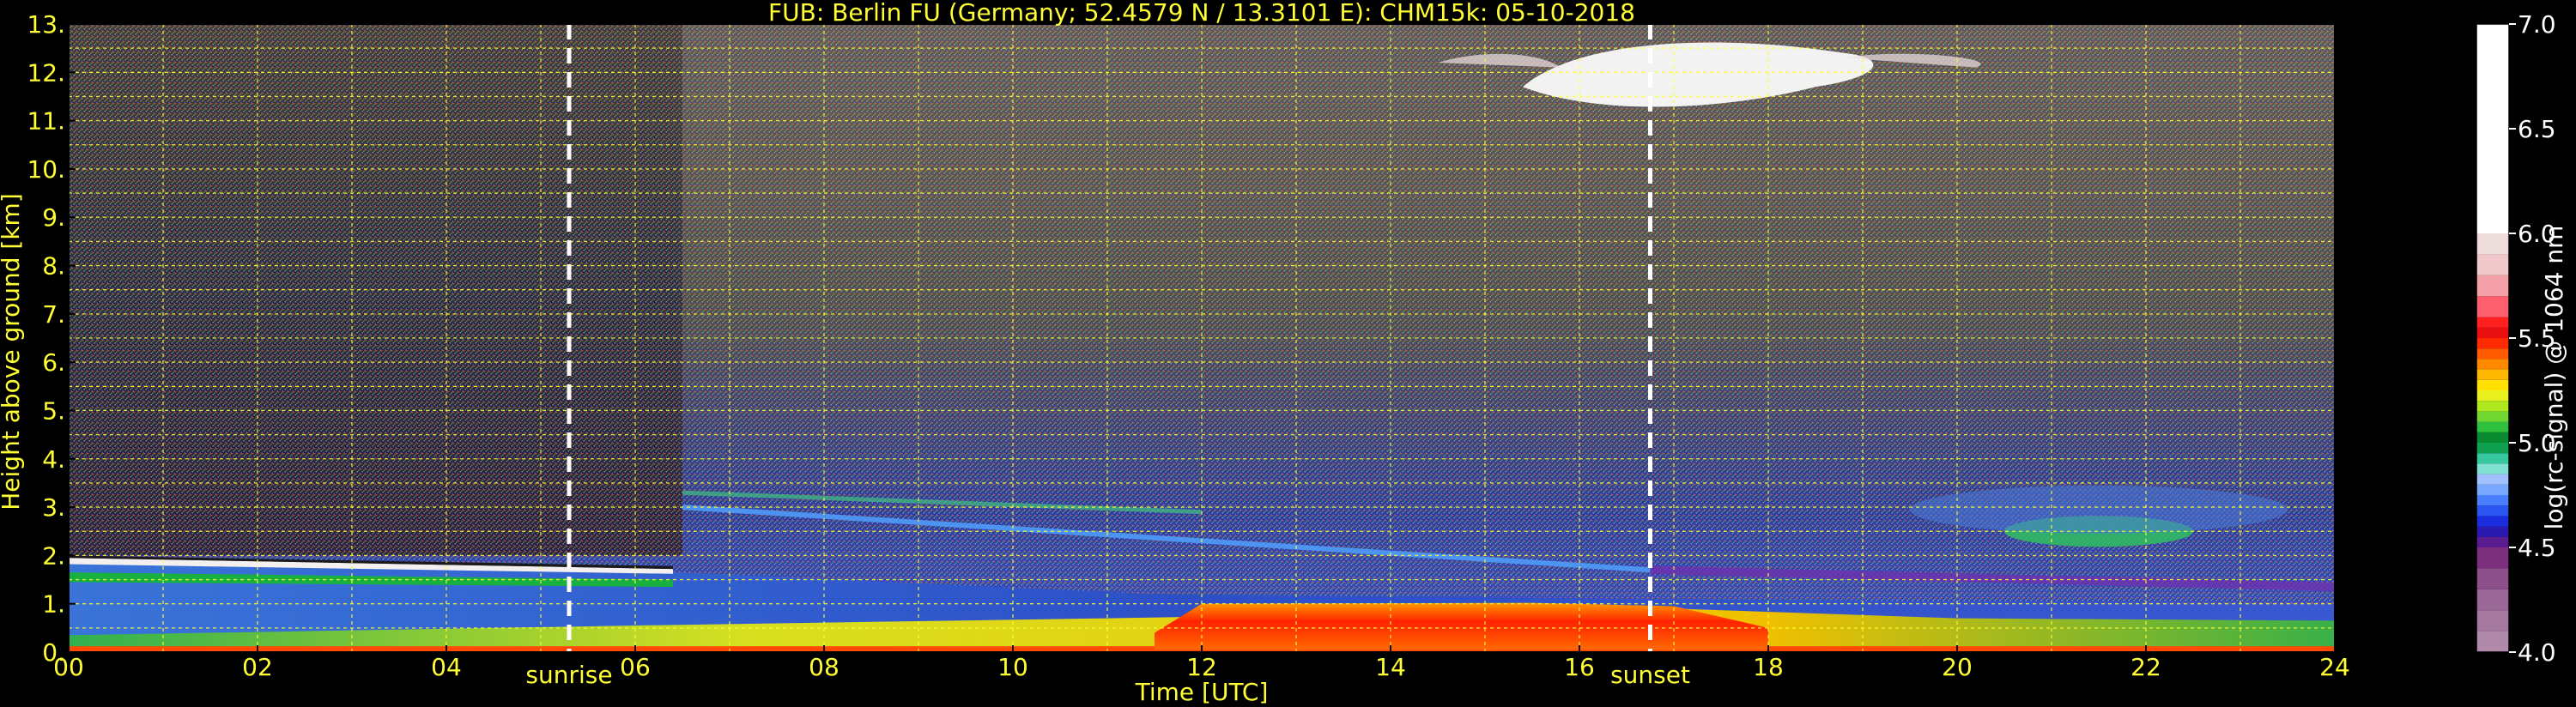 This screenshot has height=707, width=2576. I want to click on x-tick-label: 24, so click(2334, 667).